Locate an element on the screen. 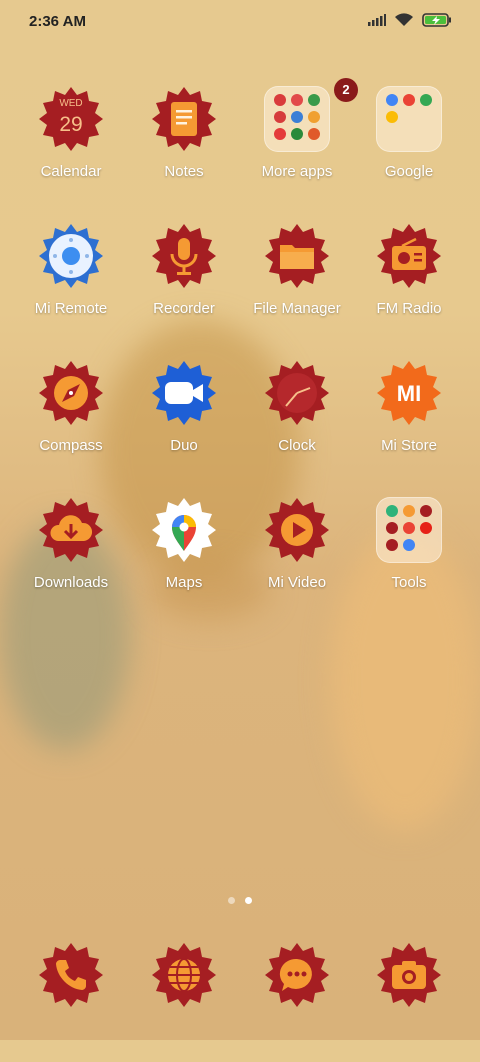  svg-text: WED is located at coordinates (70, 103).